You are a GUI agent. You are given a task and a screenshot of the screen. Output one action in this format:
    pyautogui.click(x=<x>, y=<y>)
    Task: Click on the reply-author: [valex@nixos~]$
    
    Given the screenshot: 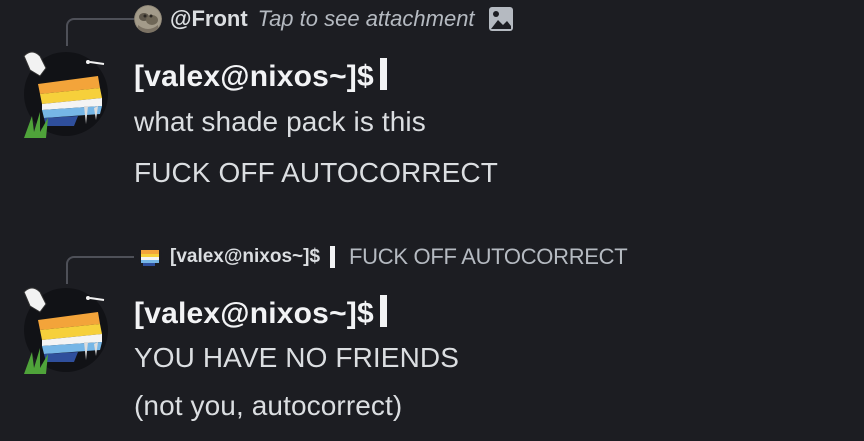 What is the action you would take?
    pyautogui.click(x=245, y=257)
    